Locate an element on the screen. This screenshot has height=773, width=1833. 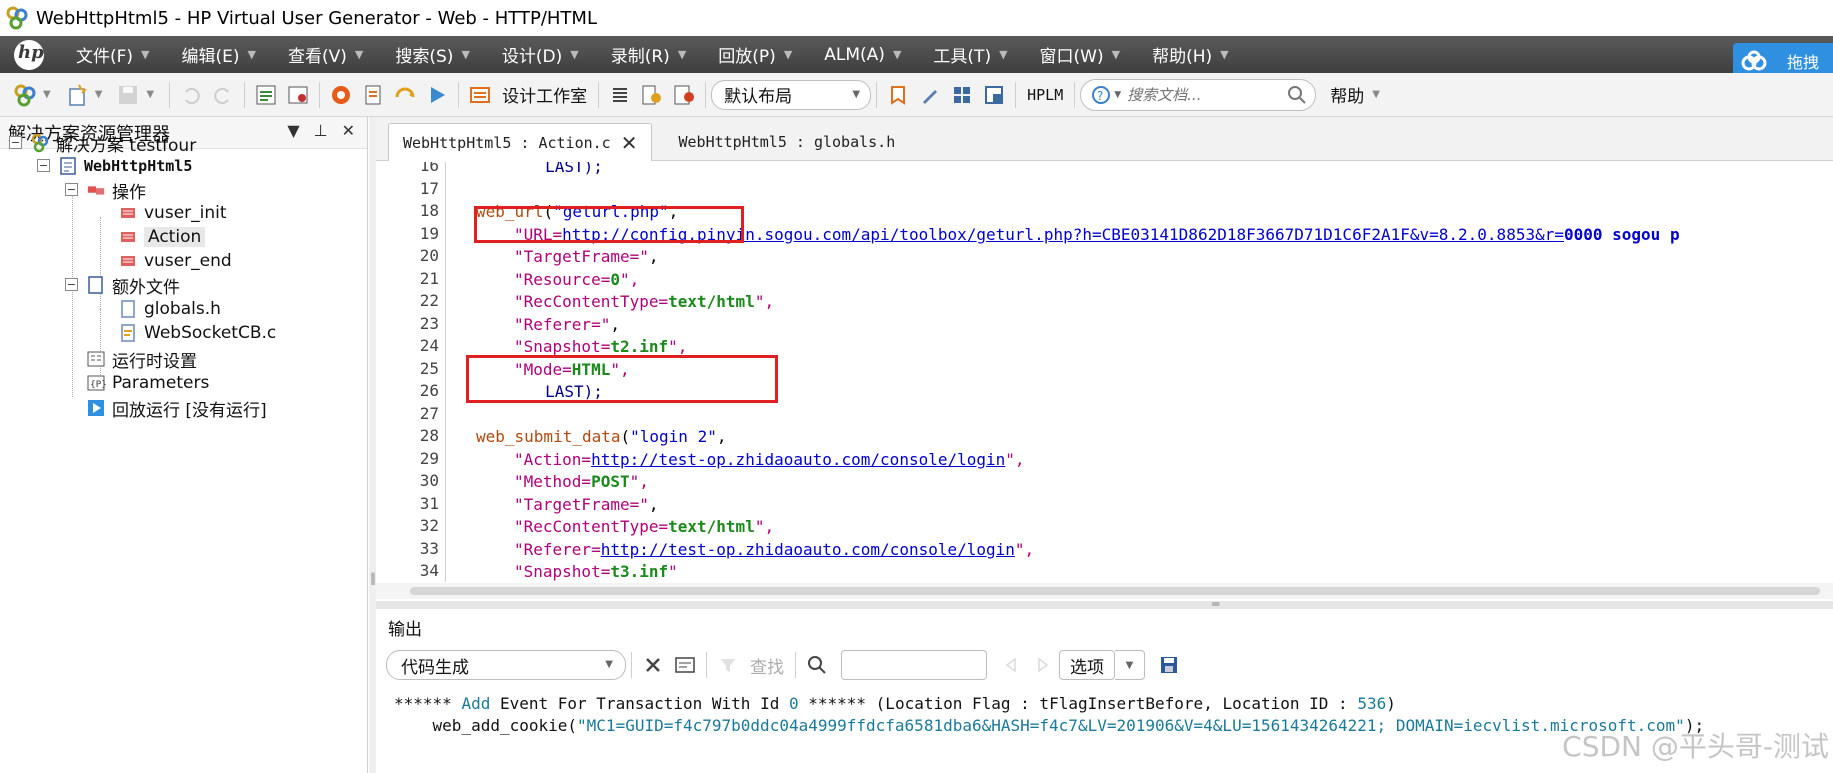
window-icon is located at coordinates (994, 95).